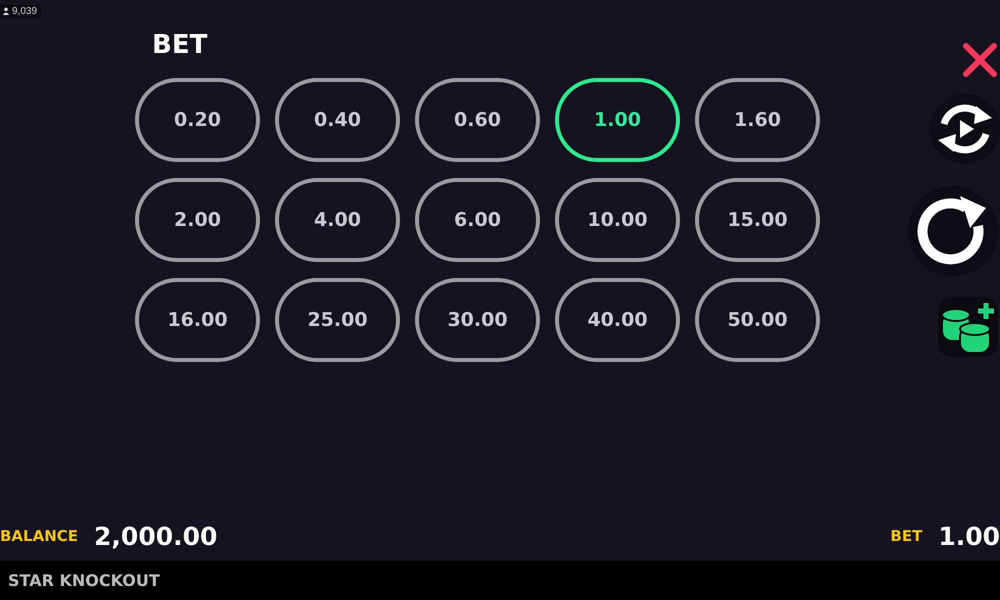 The width and height of the screenshot is (1000, 600). I want to click on game-name: STAR KNOCKOUT, so click(84, 580).